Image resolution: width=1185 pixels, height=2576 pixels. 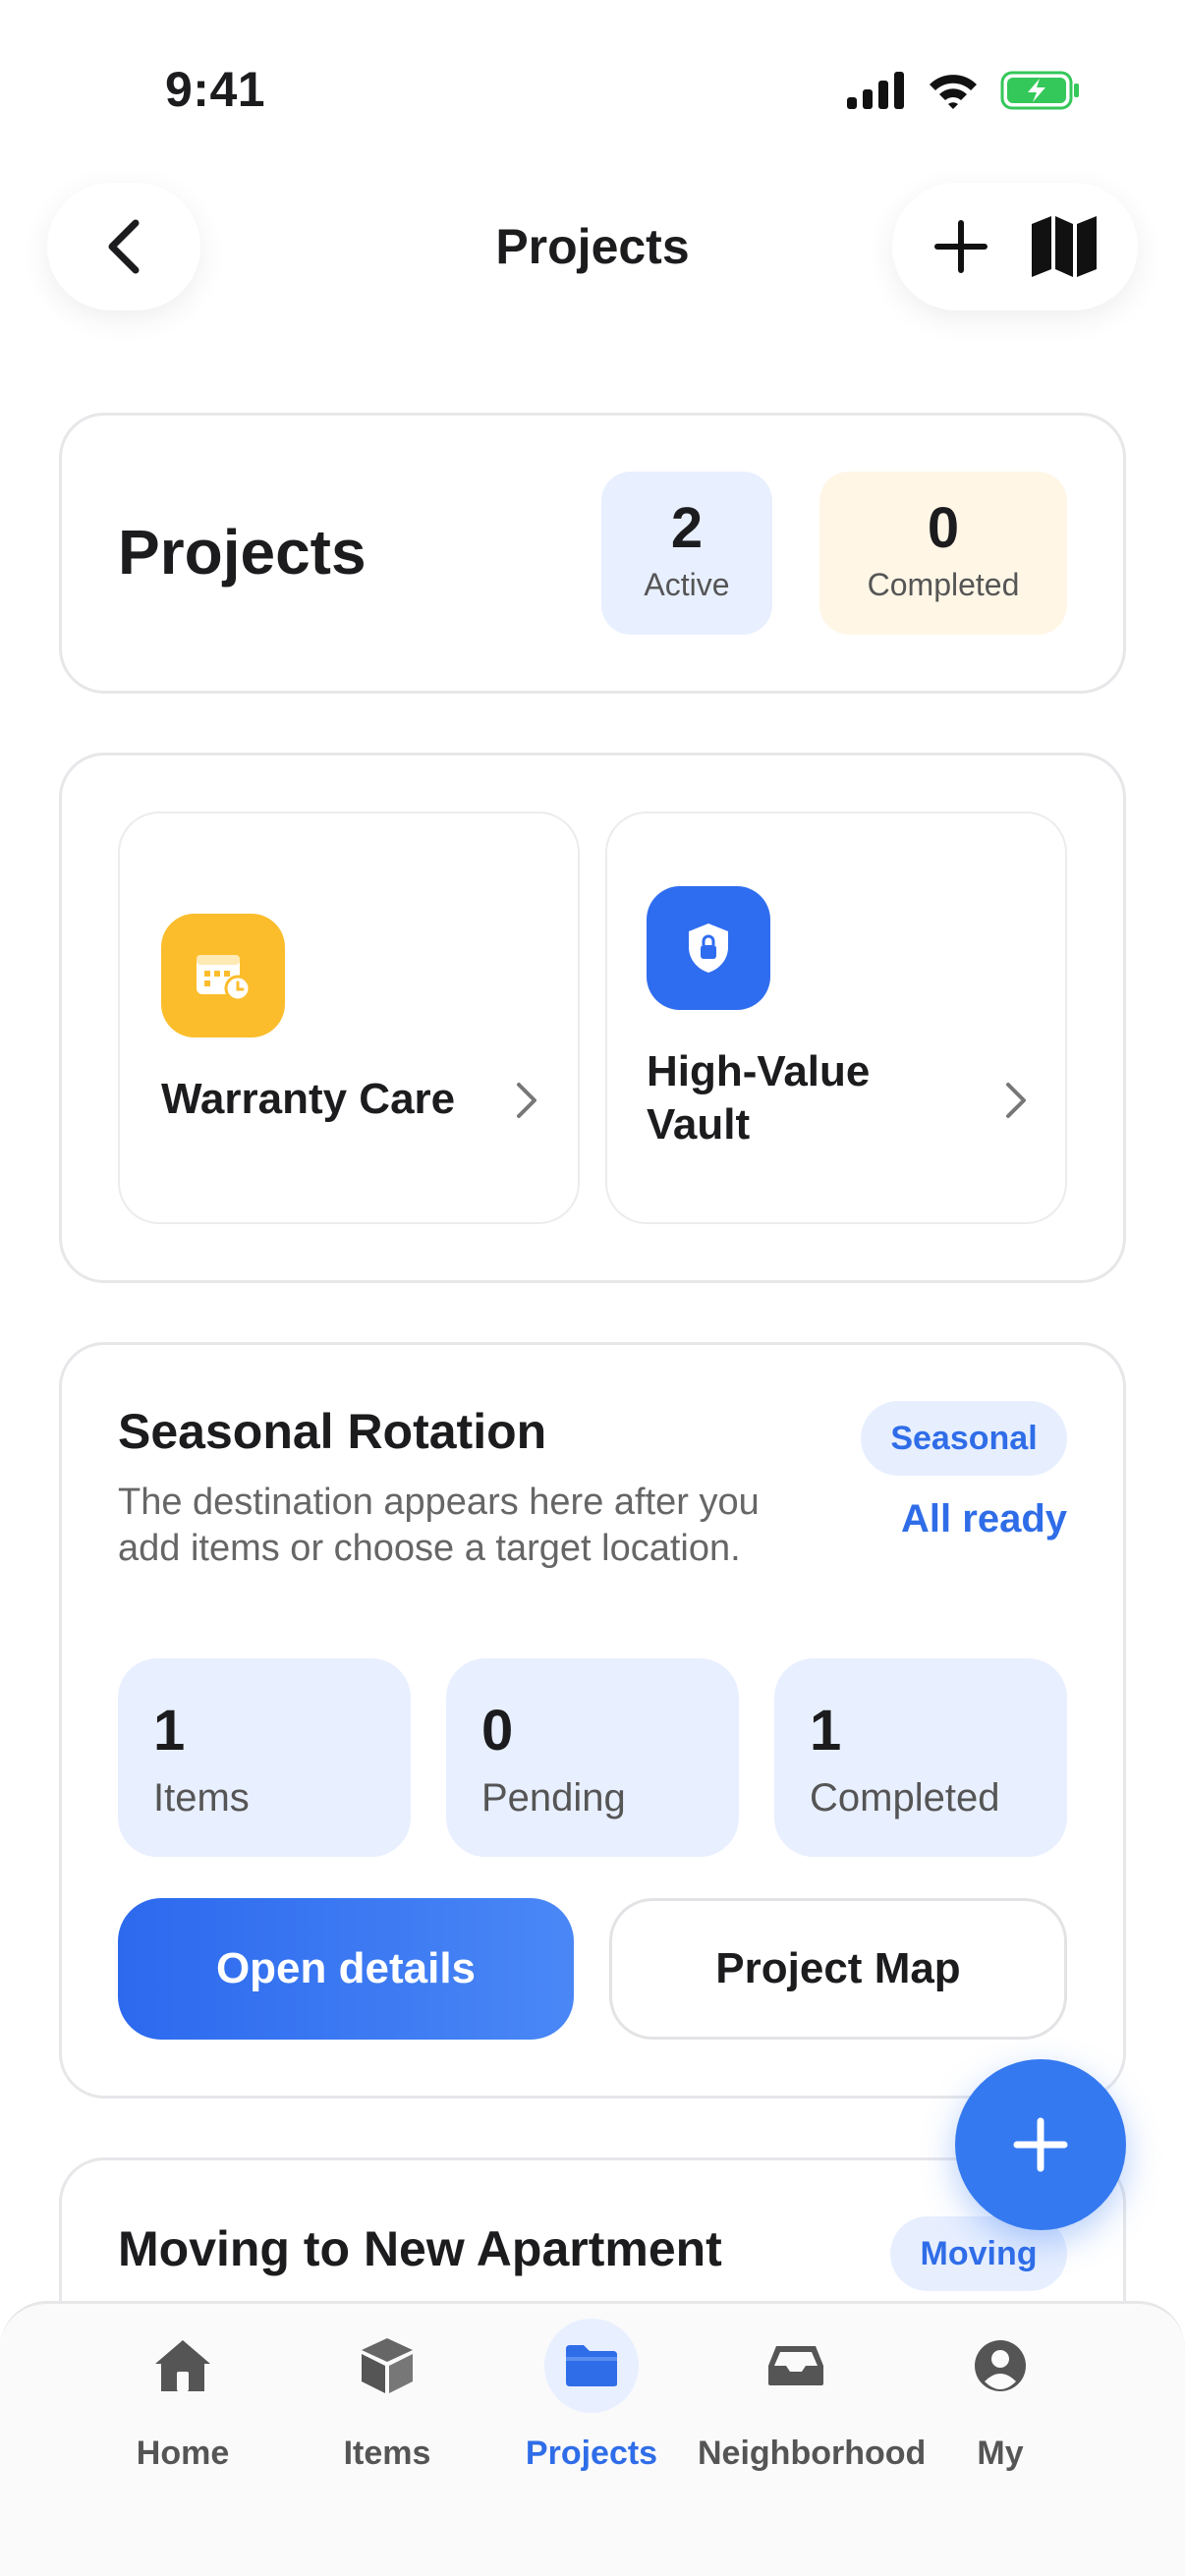 What do you see at coordinates (813, 2453) in the screenshot?
I see `tab-neighborhood-label: Neighborhood` at bounding box center [813, 2453].